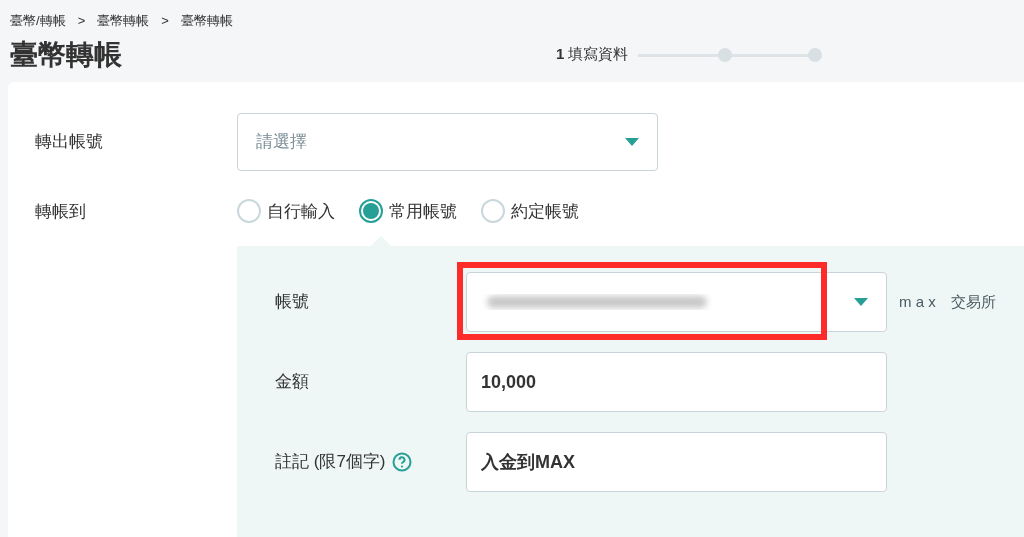 This screenshot has height=537, width=1024. What do you see at coordinates (330, 462) in the screenshot?
I see `field-label: 註記 (限7個字)` at bounding box center [330, 462].